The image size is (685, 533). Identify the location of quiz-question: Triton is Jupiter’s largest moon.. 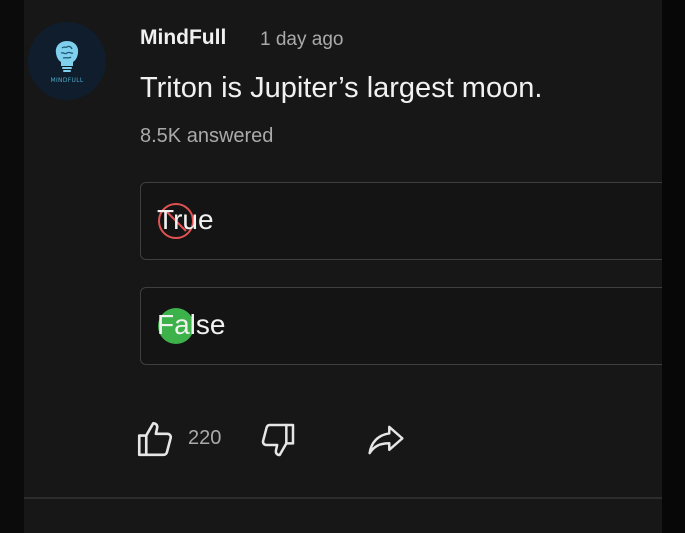
(341, 88).